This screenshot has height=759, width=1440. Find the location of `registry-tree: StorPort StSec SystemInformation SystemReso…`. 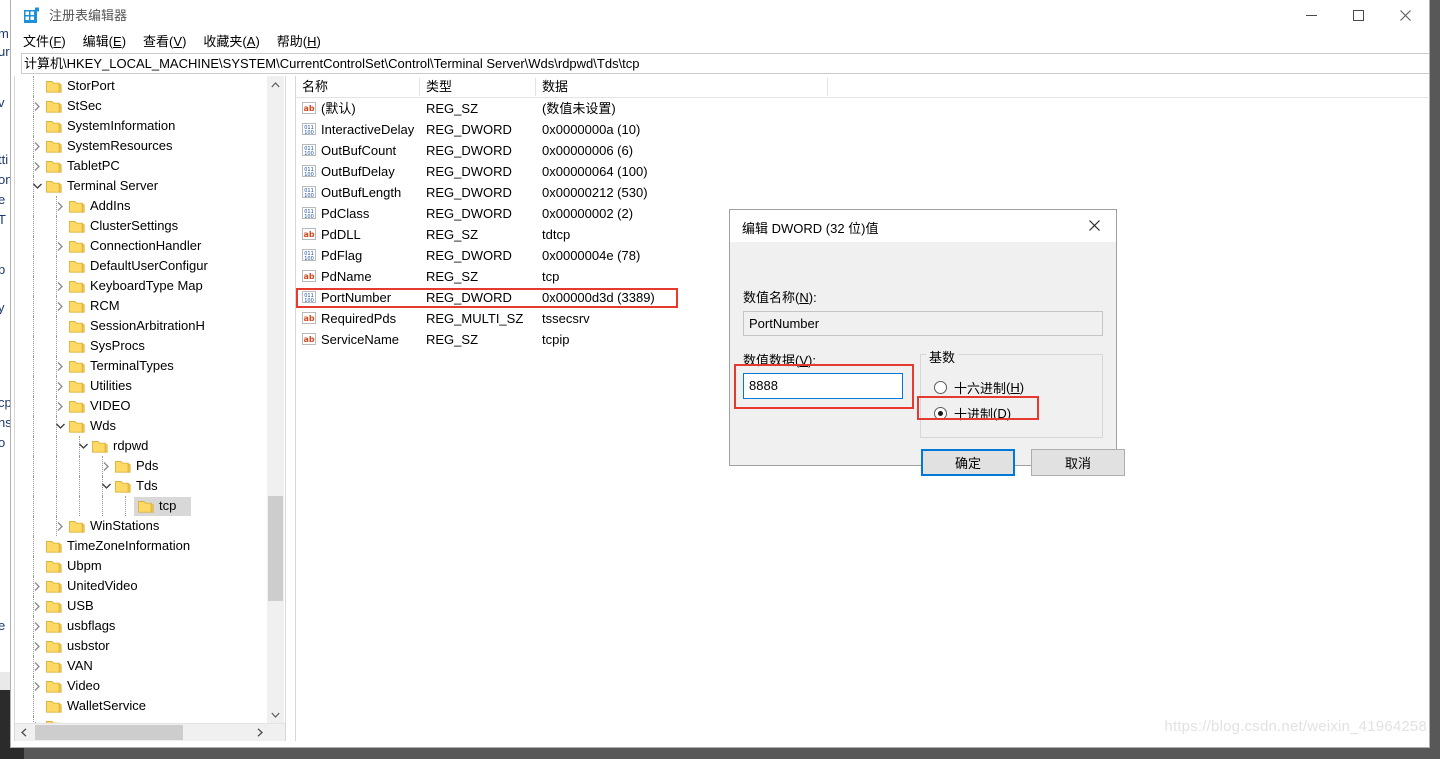

registry-tree: StorPort StSec SystemInformation SystemReso… is located at coordinates (141, 399).